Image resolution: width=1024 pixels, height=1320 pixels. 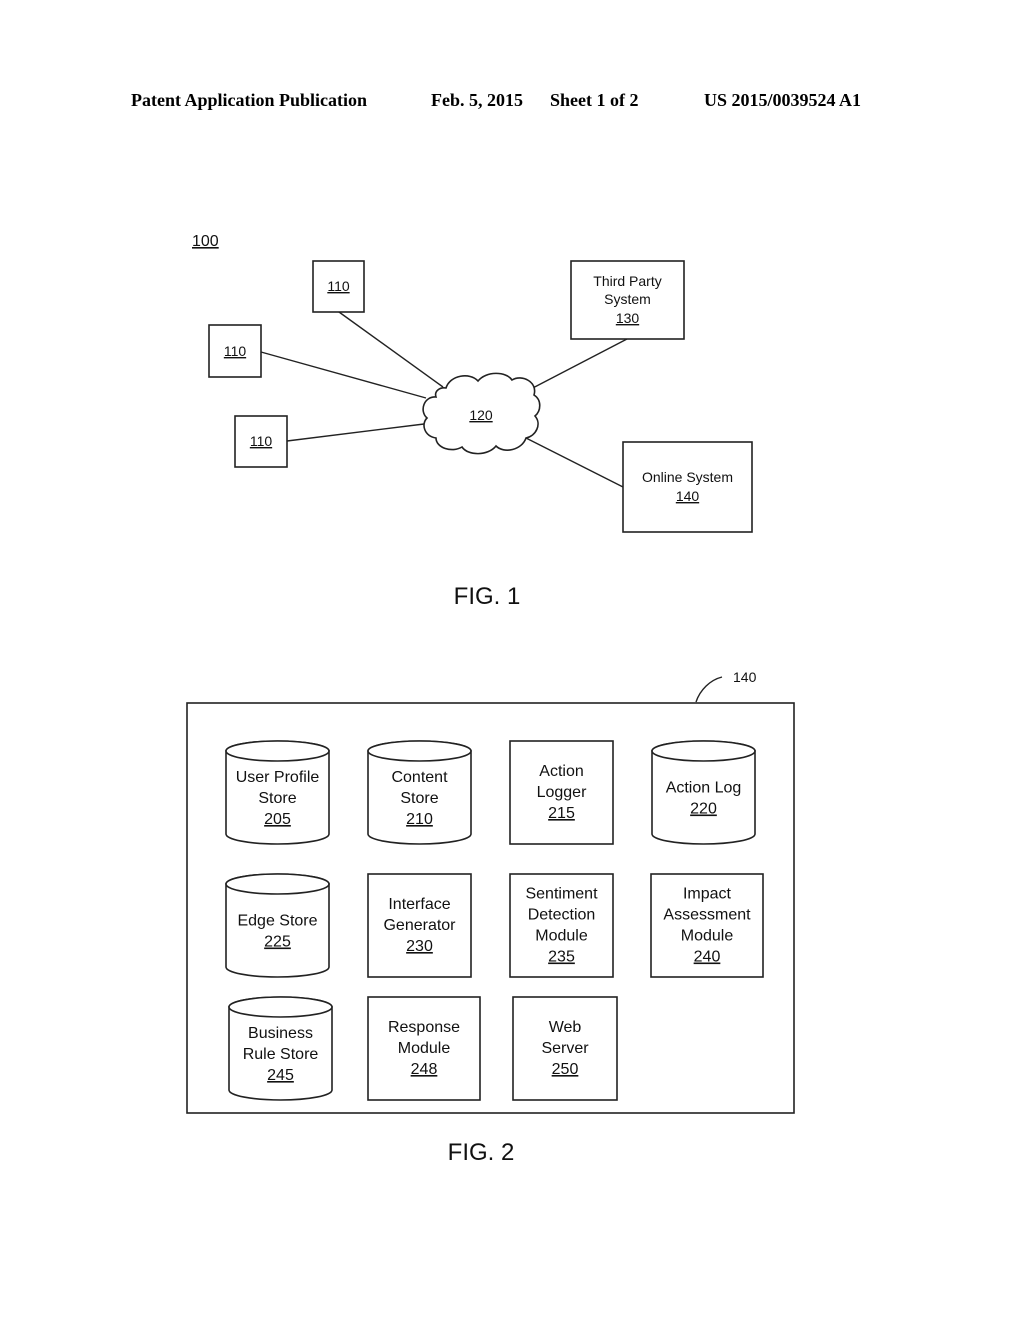 What do you see at coordinates (687, 487) in the screenshot?
I see `online-system: Online System 140` at bounding box center [687, 487].